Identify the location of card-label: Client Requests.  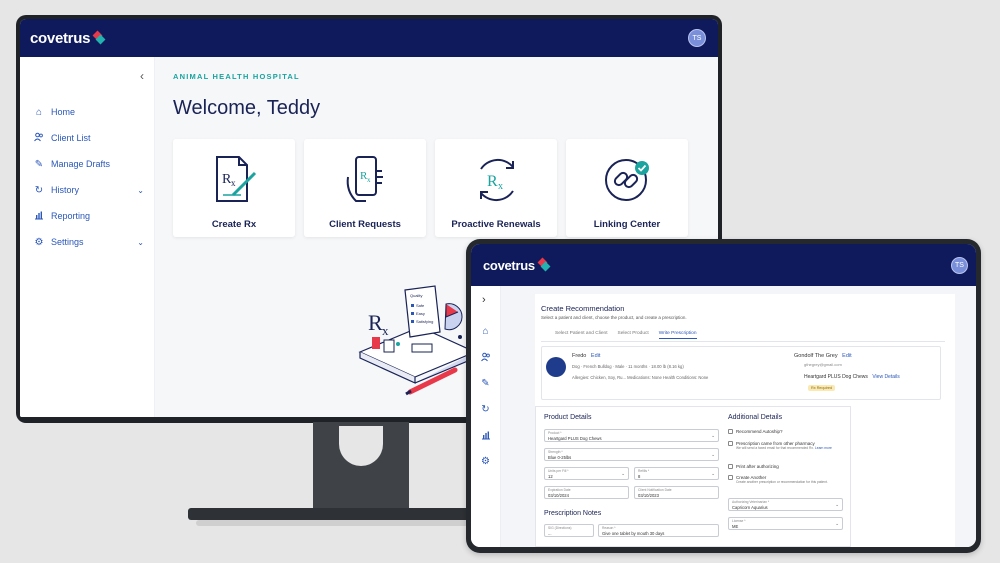
(365, 224).